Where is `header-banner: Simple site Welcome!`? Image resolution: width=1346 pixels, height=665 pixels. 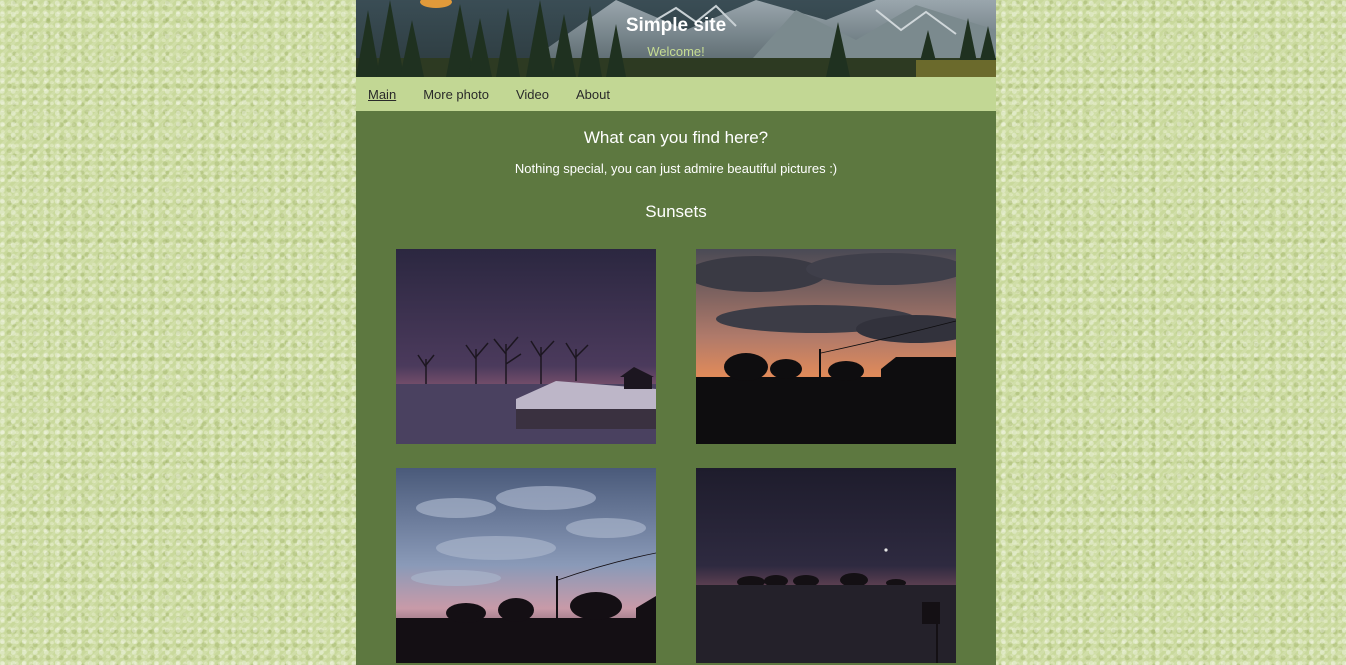 header-banner: Simple site Welcome! is located at coordinates (676, 38).